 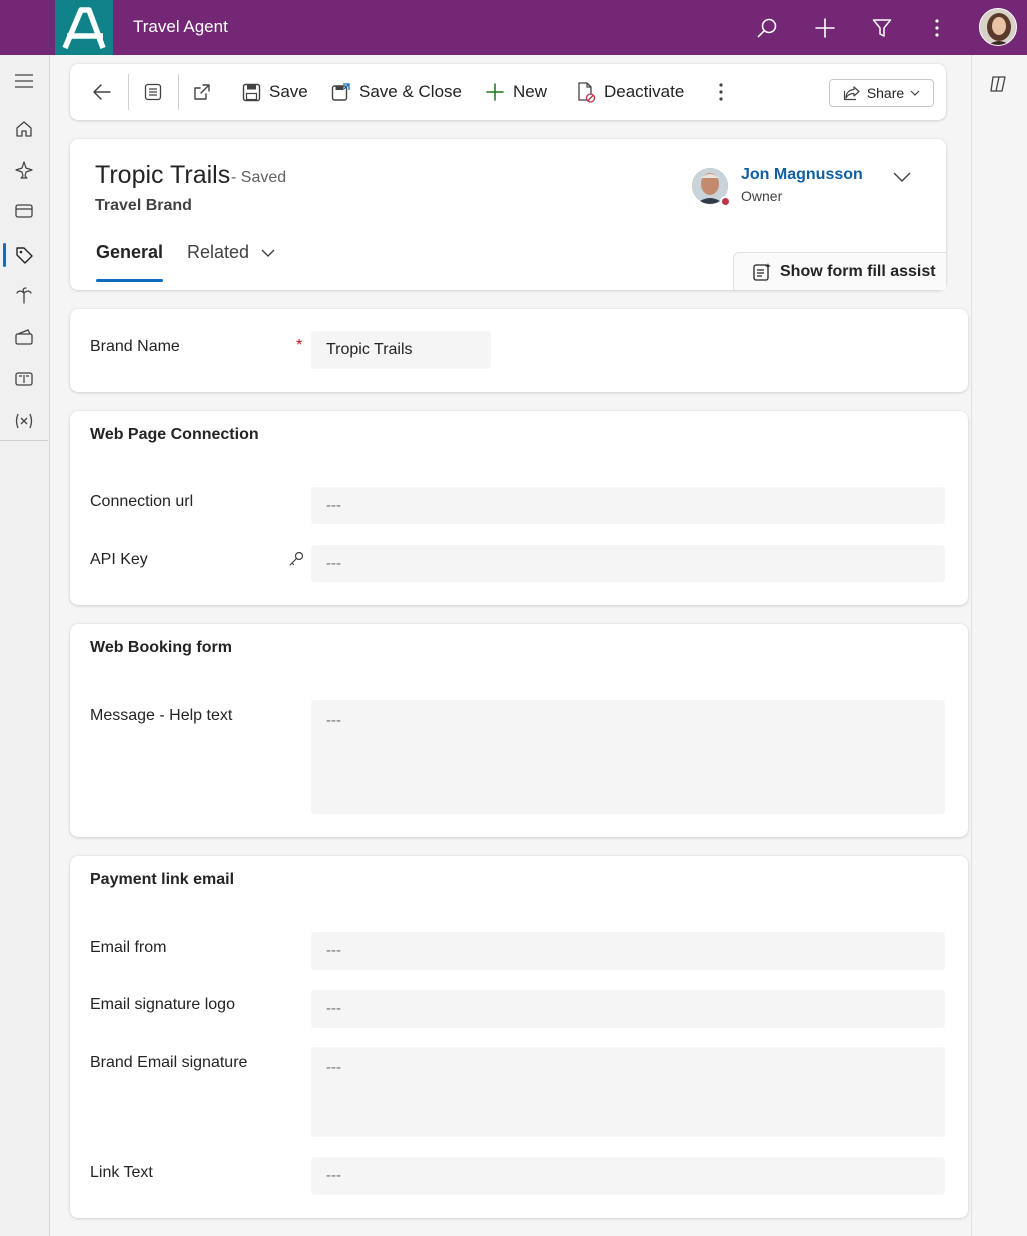 I want to click on user-photo-icon, so click(x=998, y=27).